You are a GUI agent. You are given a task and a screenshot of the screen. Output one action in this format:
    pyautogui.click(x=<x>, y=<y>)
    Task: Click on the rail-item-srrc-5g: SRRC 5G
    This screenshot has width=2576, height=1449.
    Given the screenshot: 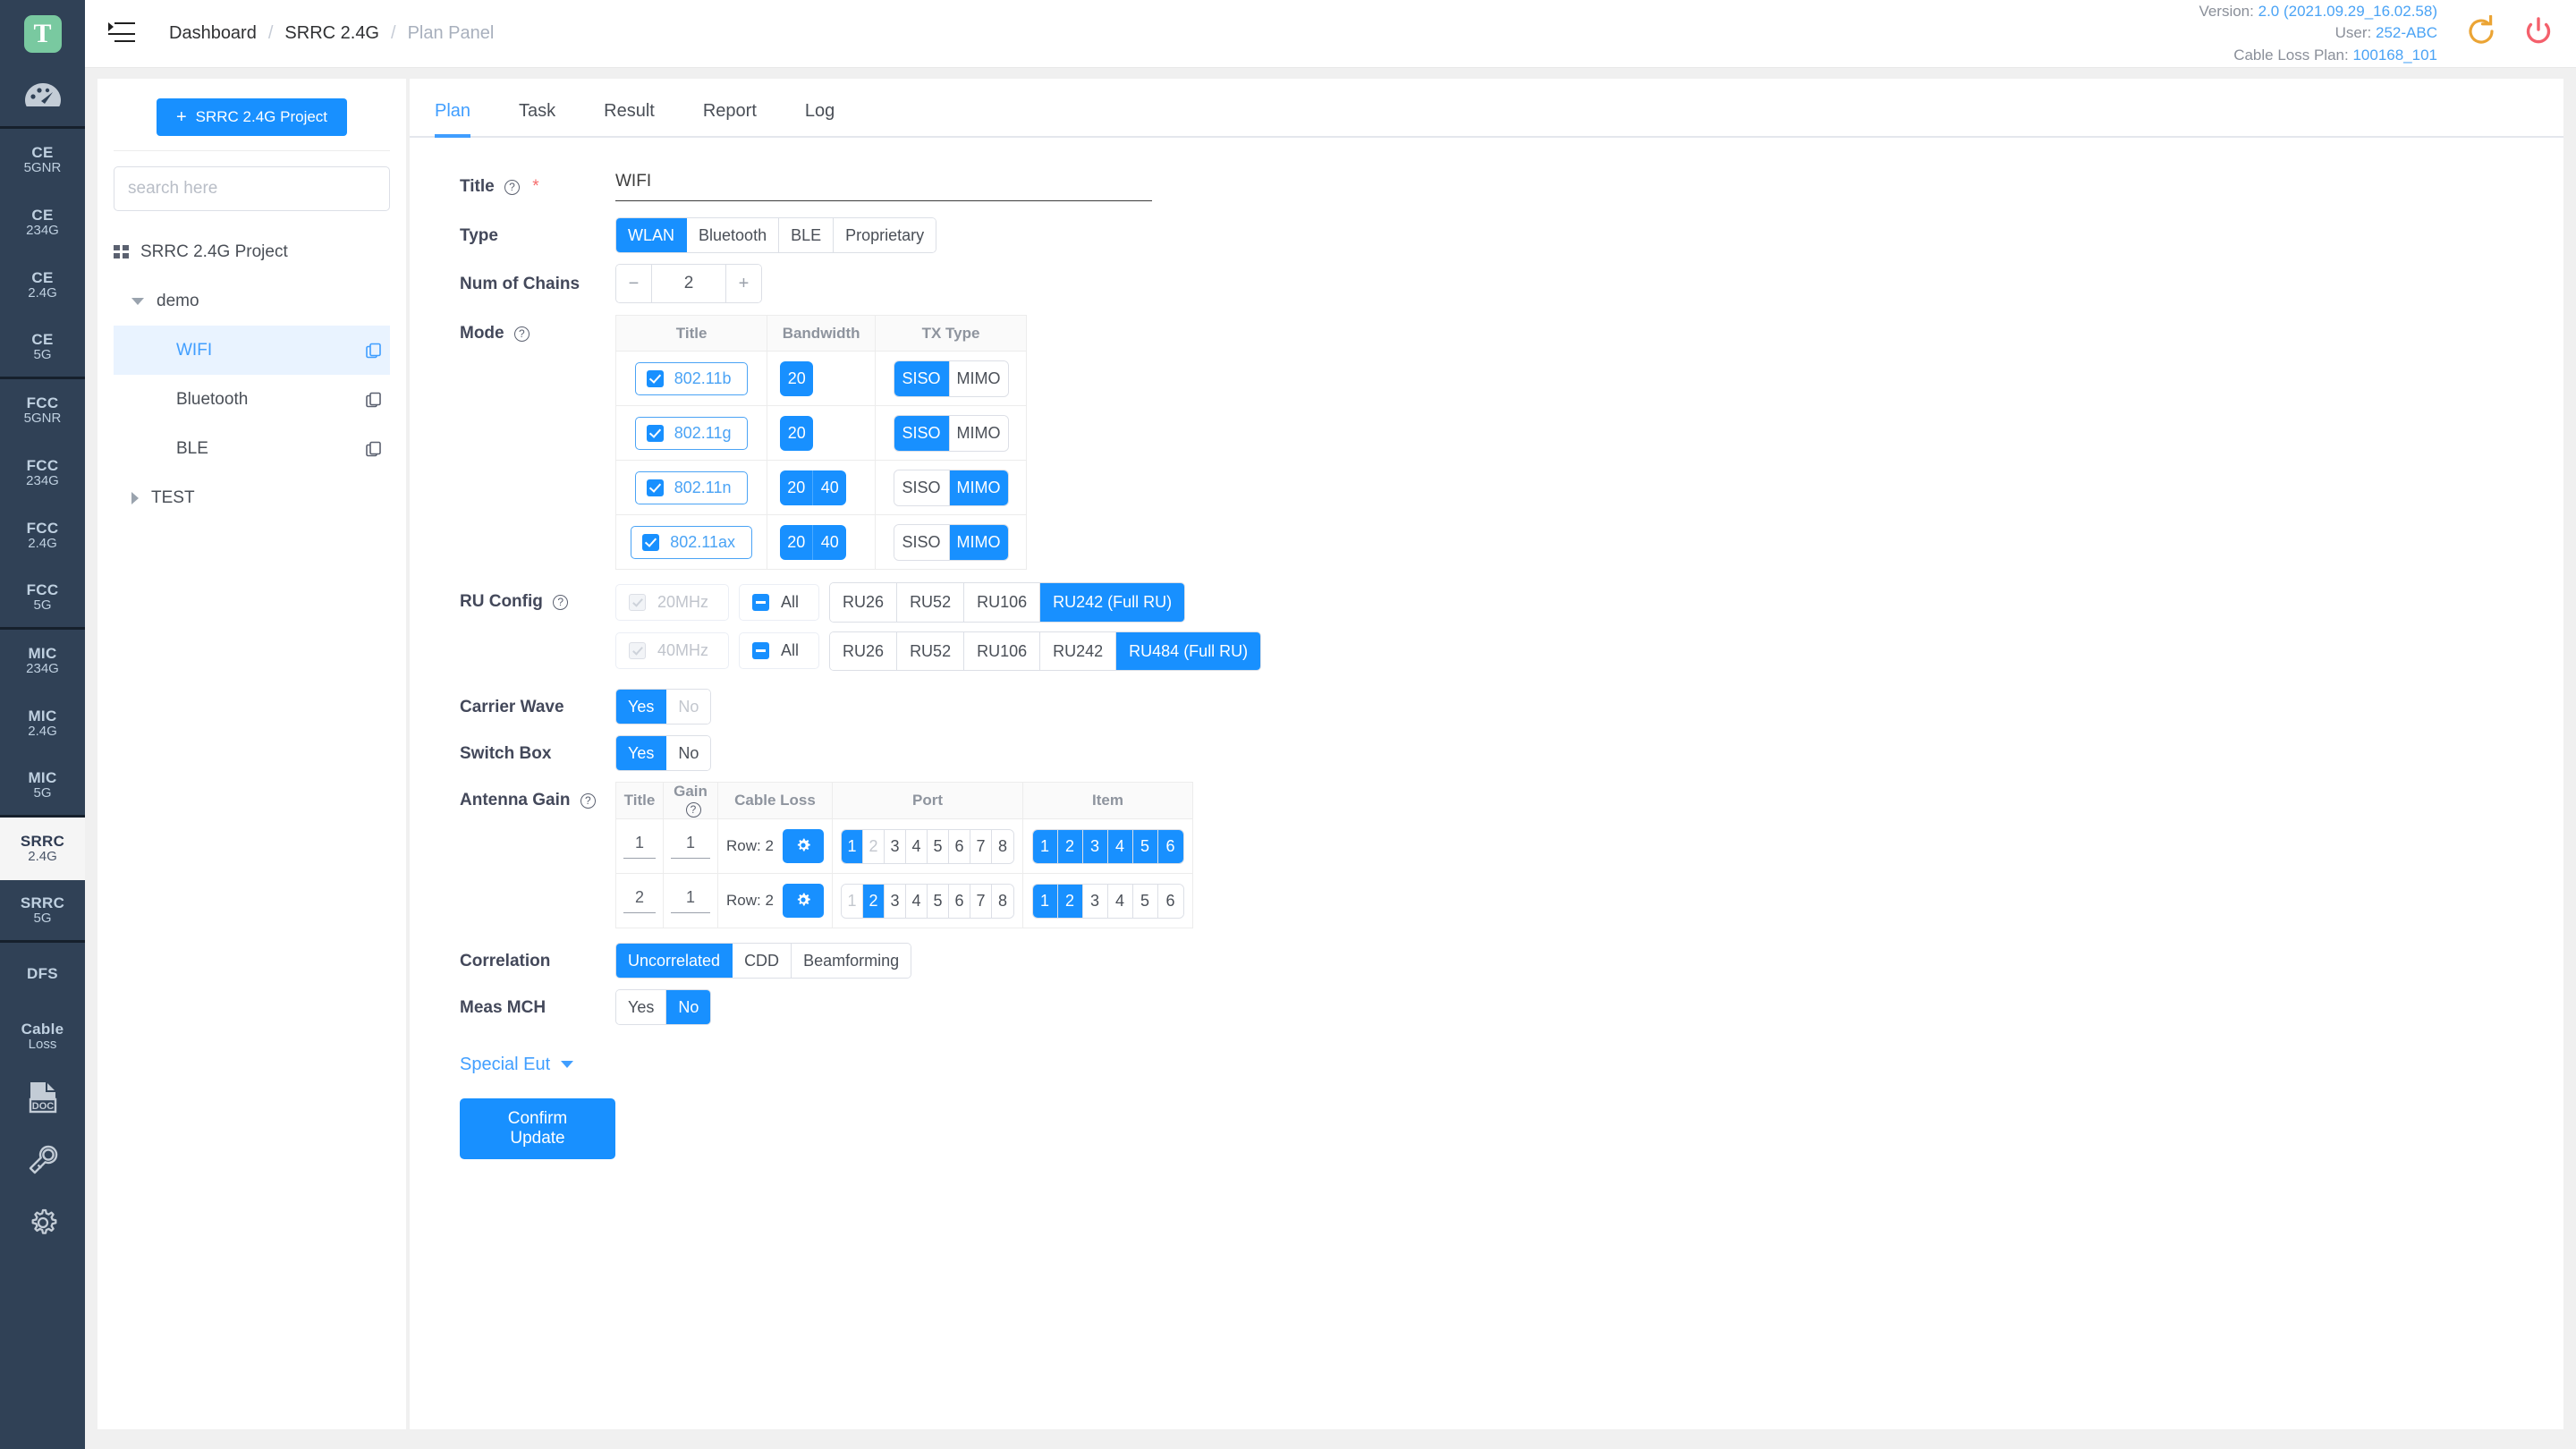 What is the action you would take?
    pyautogui.click(x=42, y=911)
    